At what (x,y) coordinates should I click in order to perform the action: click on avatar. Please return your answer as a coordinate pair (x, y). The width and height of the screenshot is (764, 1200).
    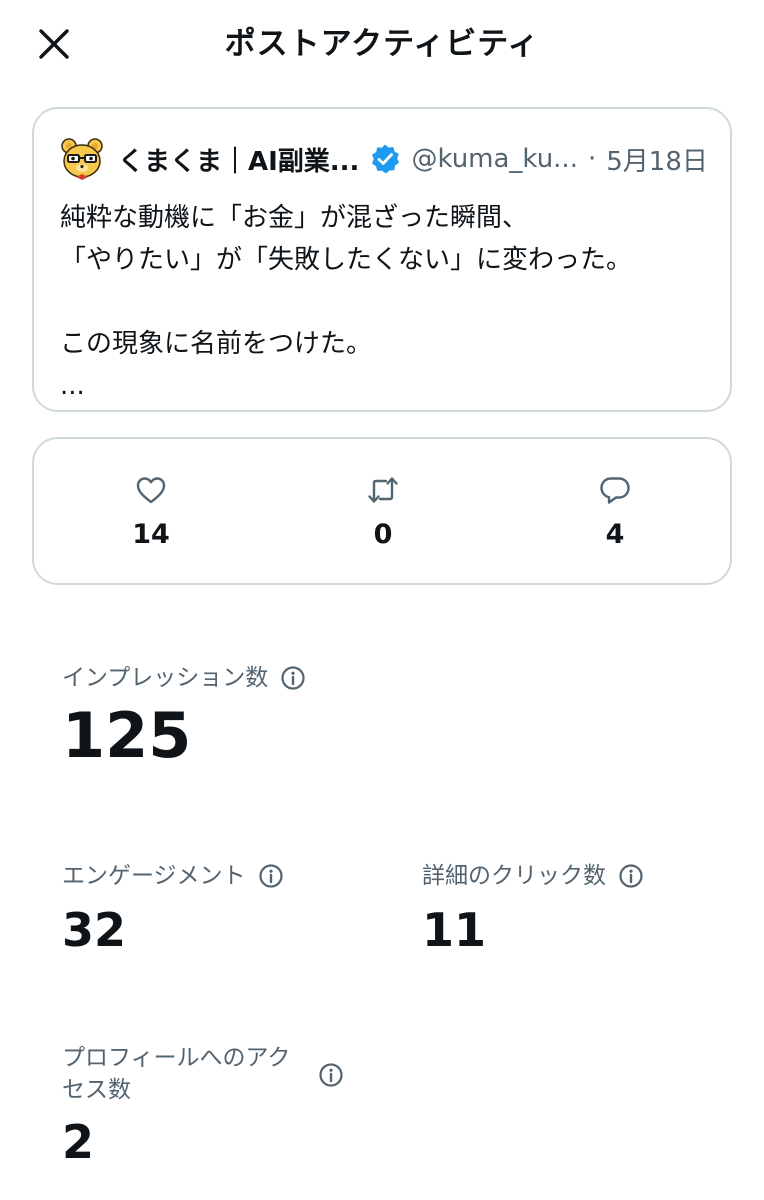
    Looking at the image, I should click on (82, 159).